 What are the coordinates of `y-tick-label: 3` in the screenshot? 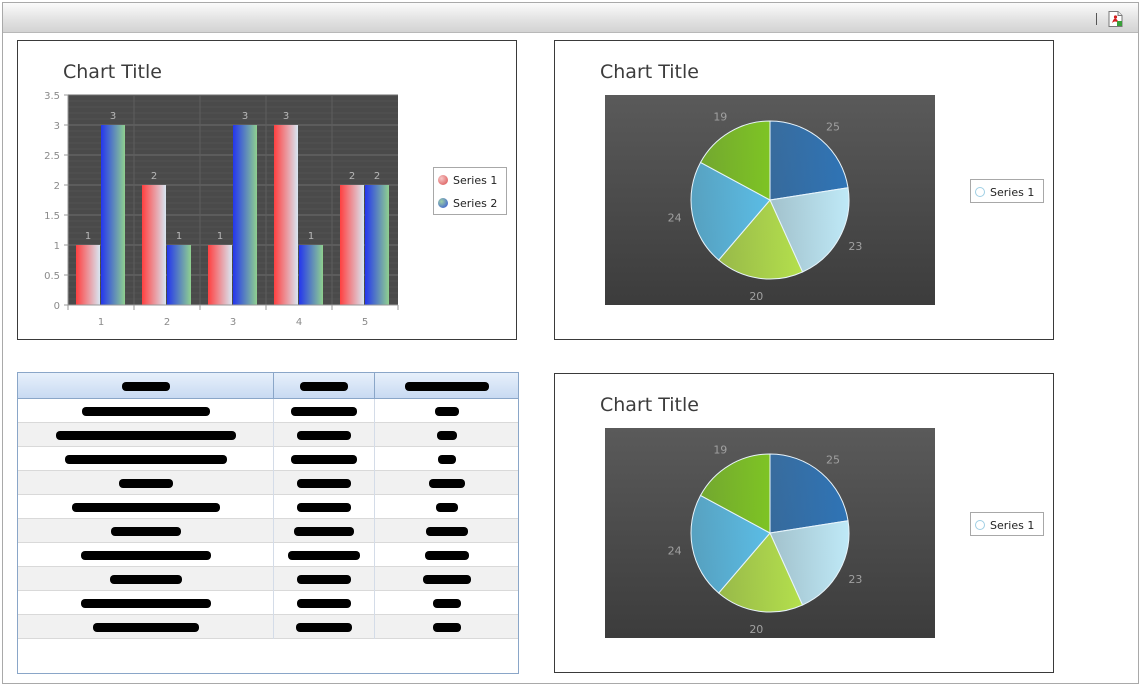 It's located at (57, 126).